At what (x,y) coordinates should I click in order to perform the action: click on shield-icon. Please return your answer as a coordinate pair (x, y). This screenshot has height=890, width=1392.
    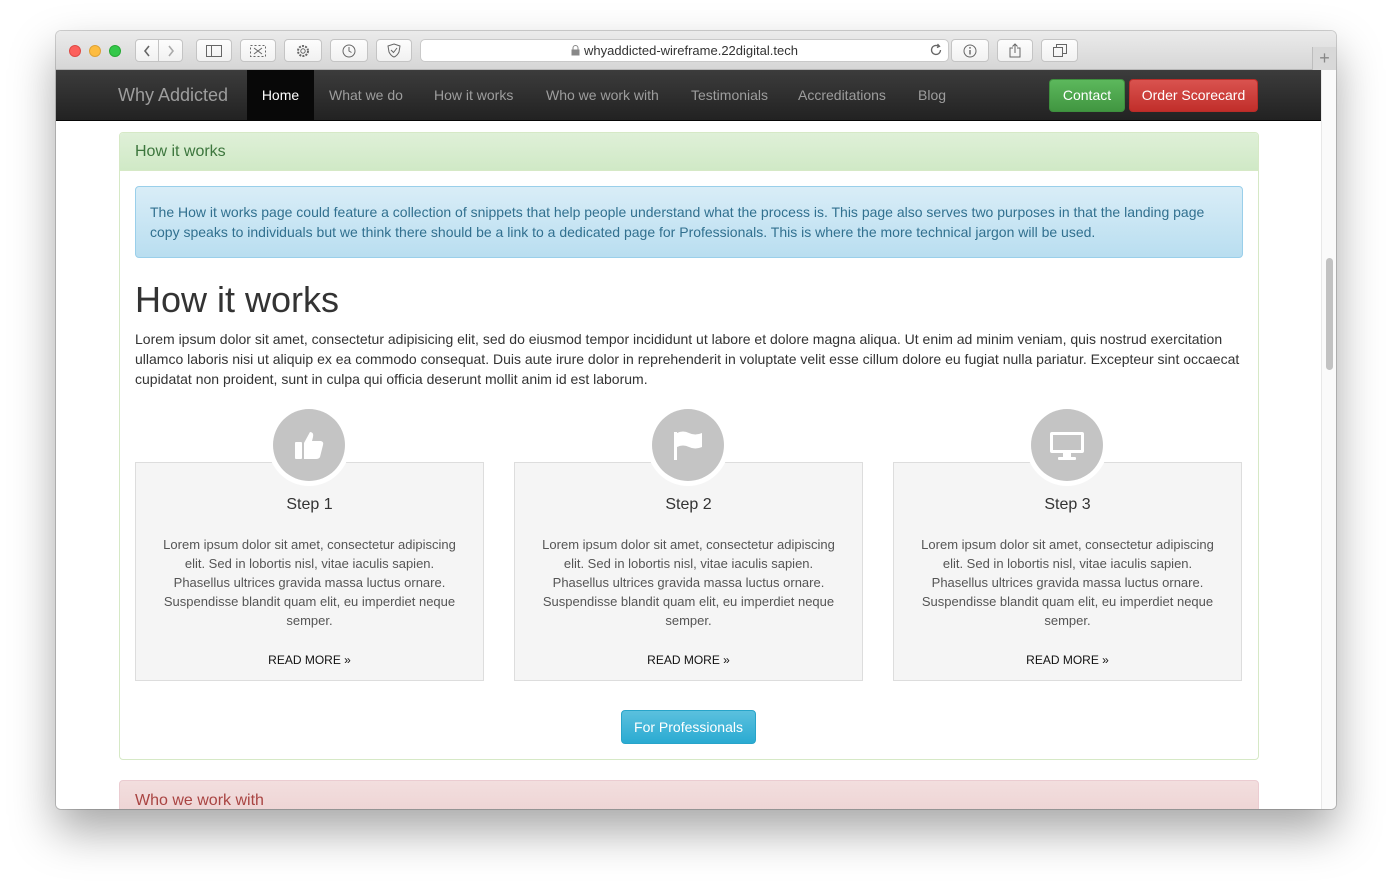
    Looking at the image, I should click on (394, 50).